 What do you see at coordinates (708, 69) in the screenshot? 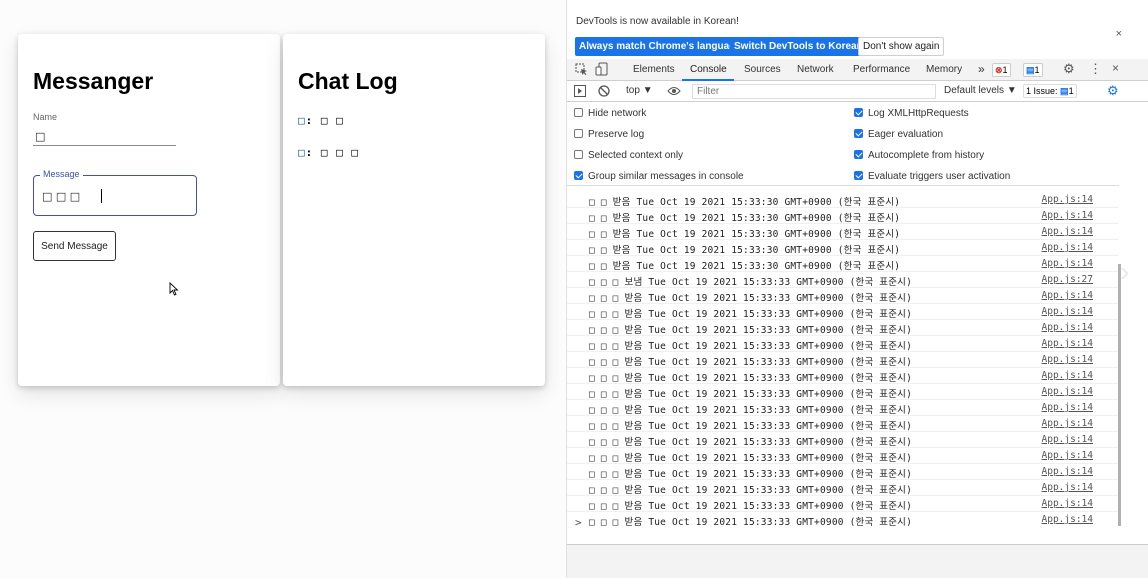
I see `tab-console: Console` at bounding box center [708, 69].